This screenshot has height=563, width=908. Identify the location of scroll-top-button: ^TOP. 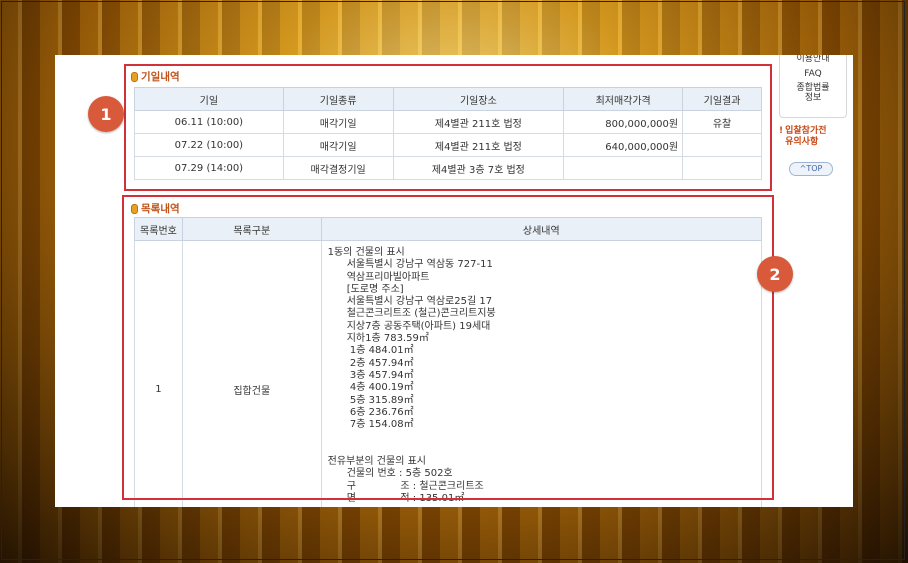
(811, 169).